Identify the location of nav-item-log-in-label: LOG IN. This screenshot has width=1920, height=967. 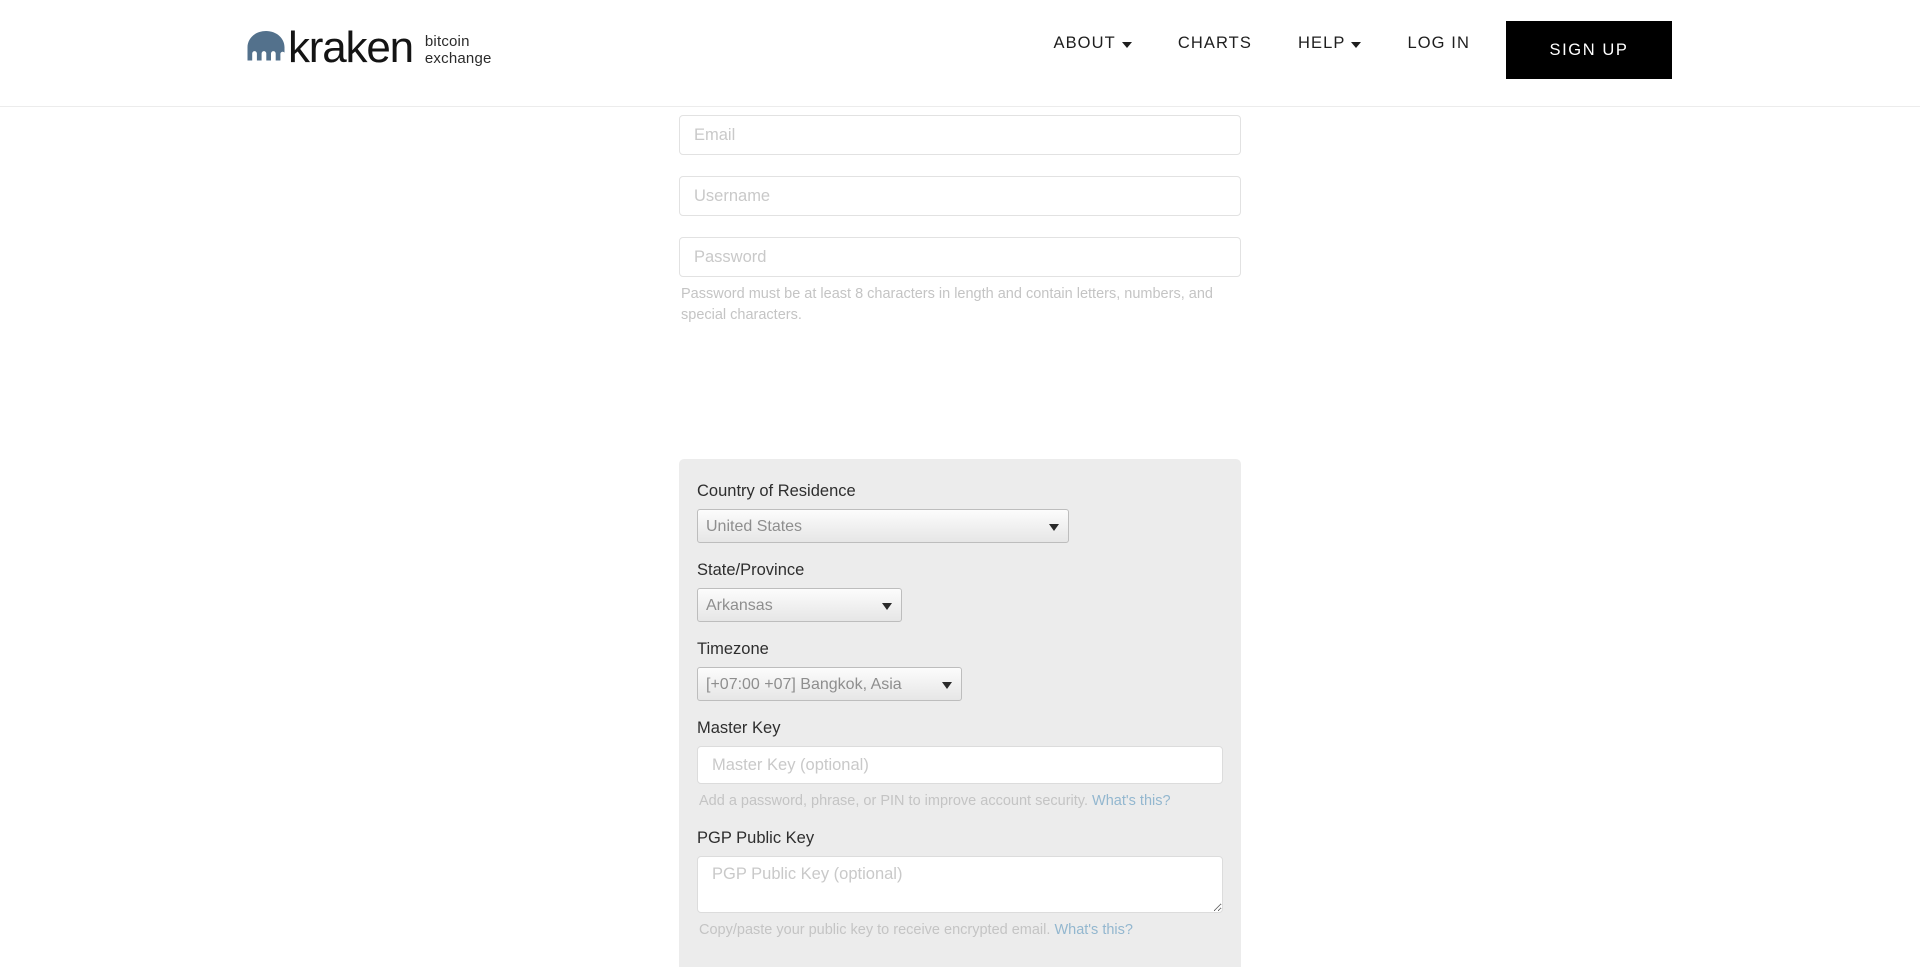
(1438, 43).